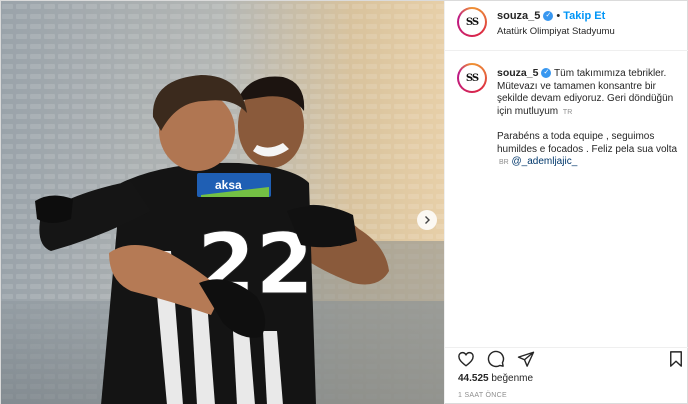 The height and width of the screenshot is (404, 688). Describe the element at coordinates (482, 395) in the screenshot. I see `post-timestamp: 1 SAAT ÖNCE` at that location.